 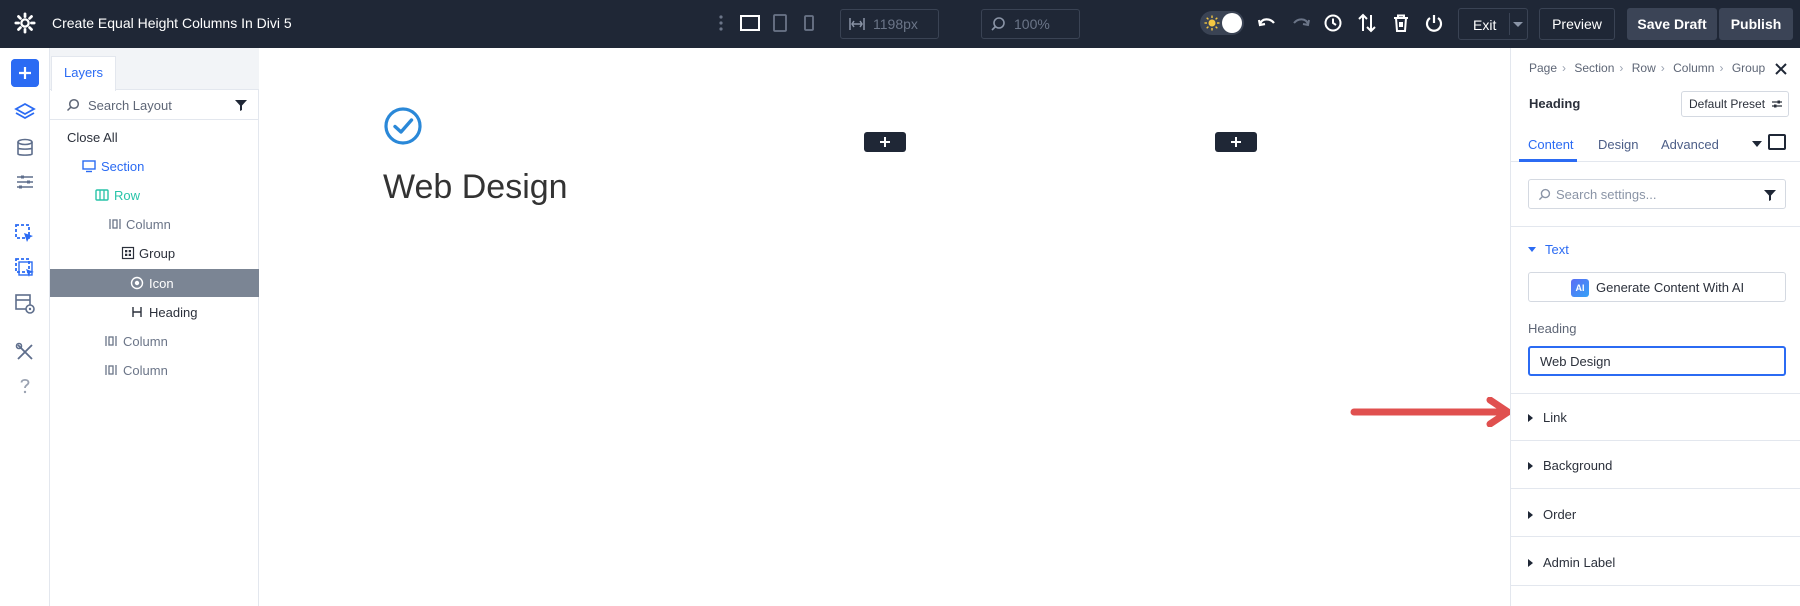 What do you see at coordinates (1672, 24) in the screenshot?
I see `save-draft-button: Save Draft` at bounding box center [1672, 24].